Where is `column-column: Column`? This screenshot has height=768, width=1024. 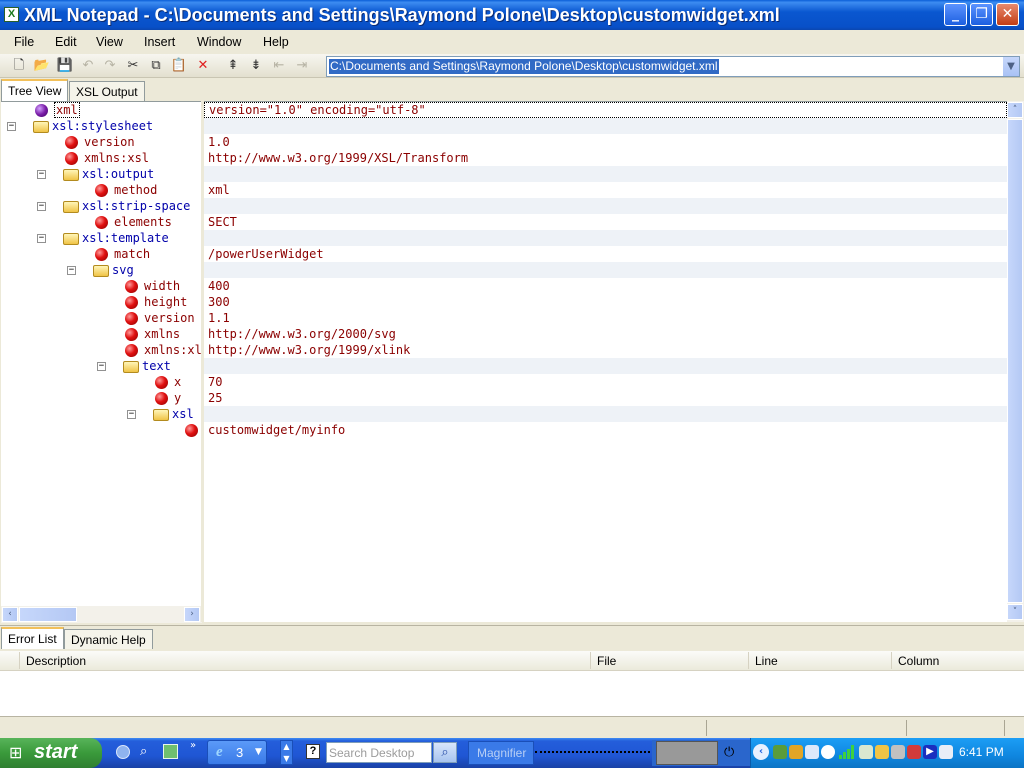
column-column: Column is located at coordinates (918, 661).